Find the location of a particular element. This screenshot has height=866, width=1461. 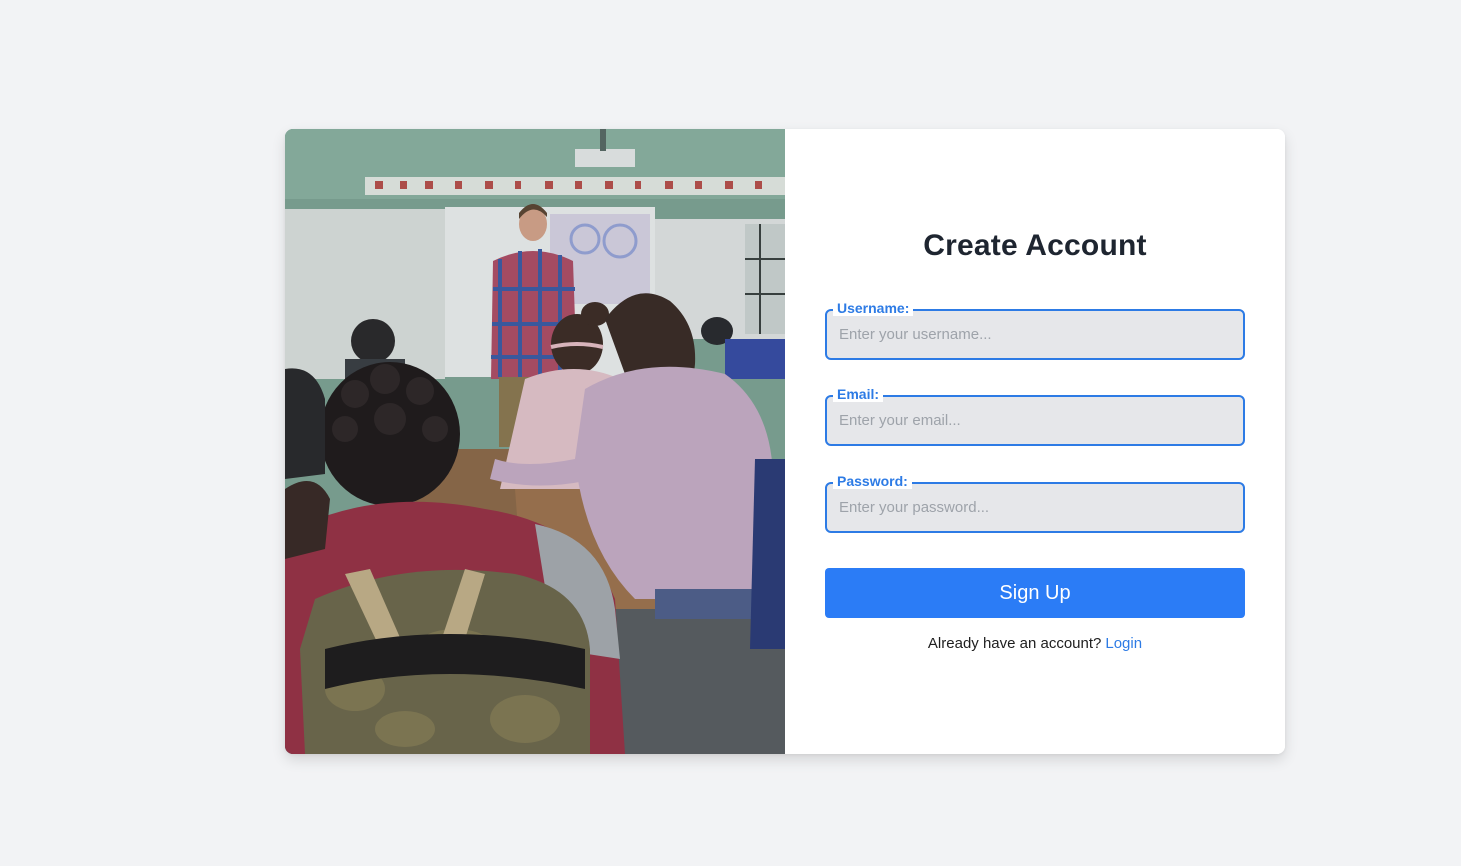

login-prompt: Already have an account? Login is located at coordinates (1035, 643).